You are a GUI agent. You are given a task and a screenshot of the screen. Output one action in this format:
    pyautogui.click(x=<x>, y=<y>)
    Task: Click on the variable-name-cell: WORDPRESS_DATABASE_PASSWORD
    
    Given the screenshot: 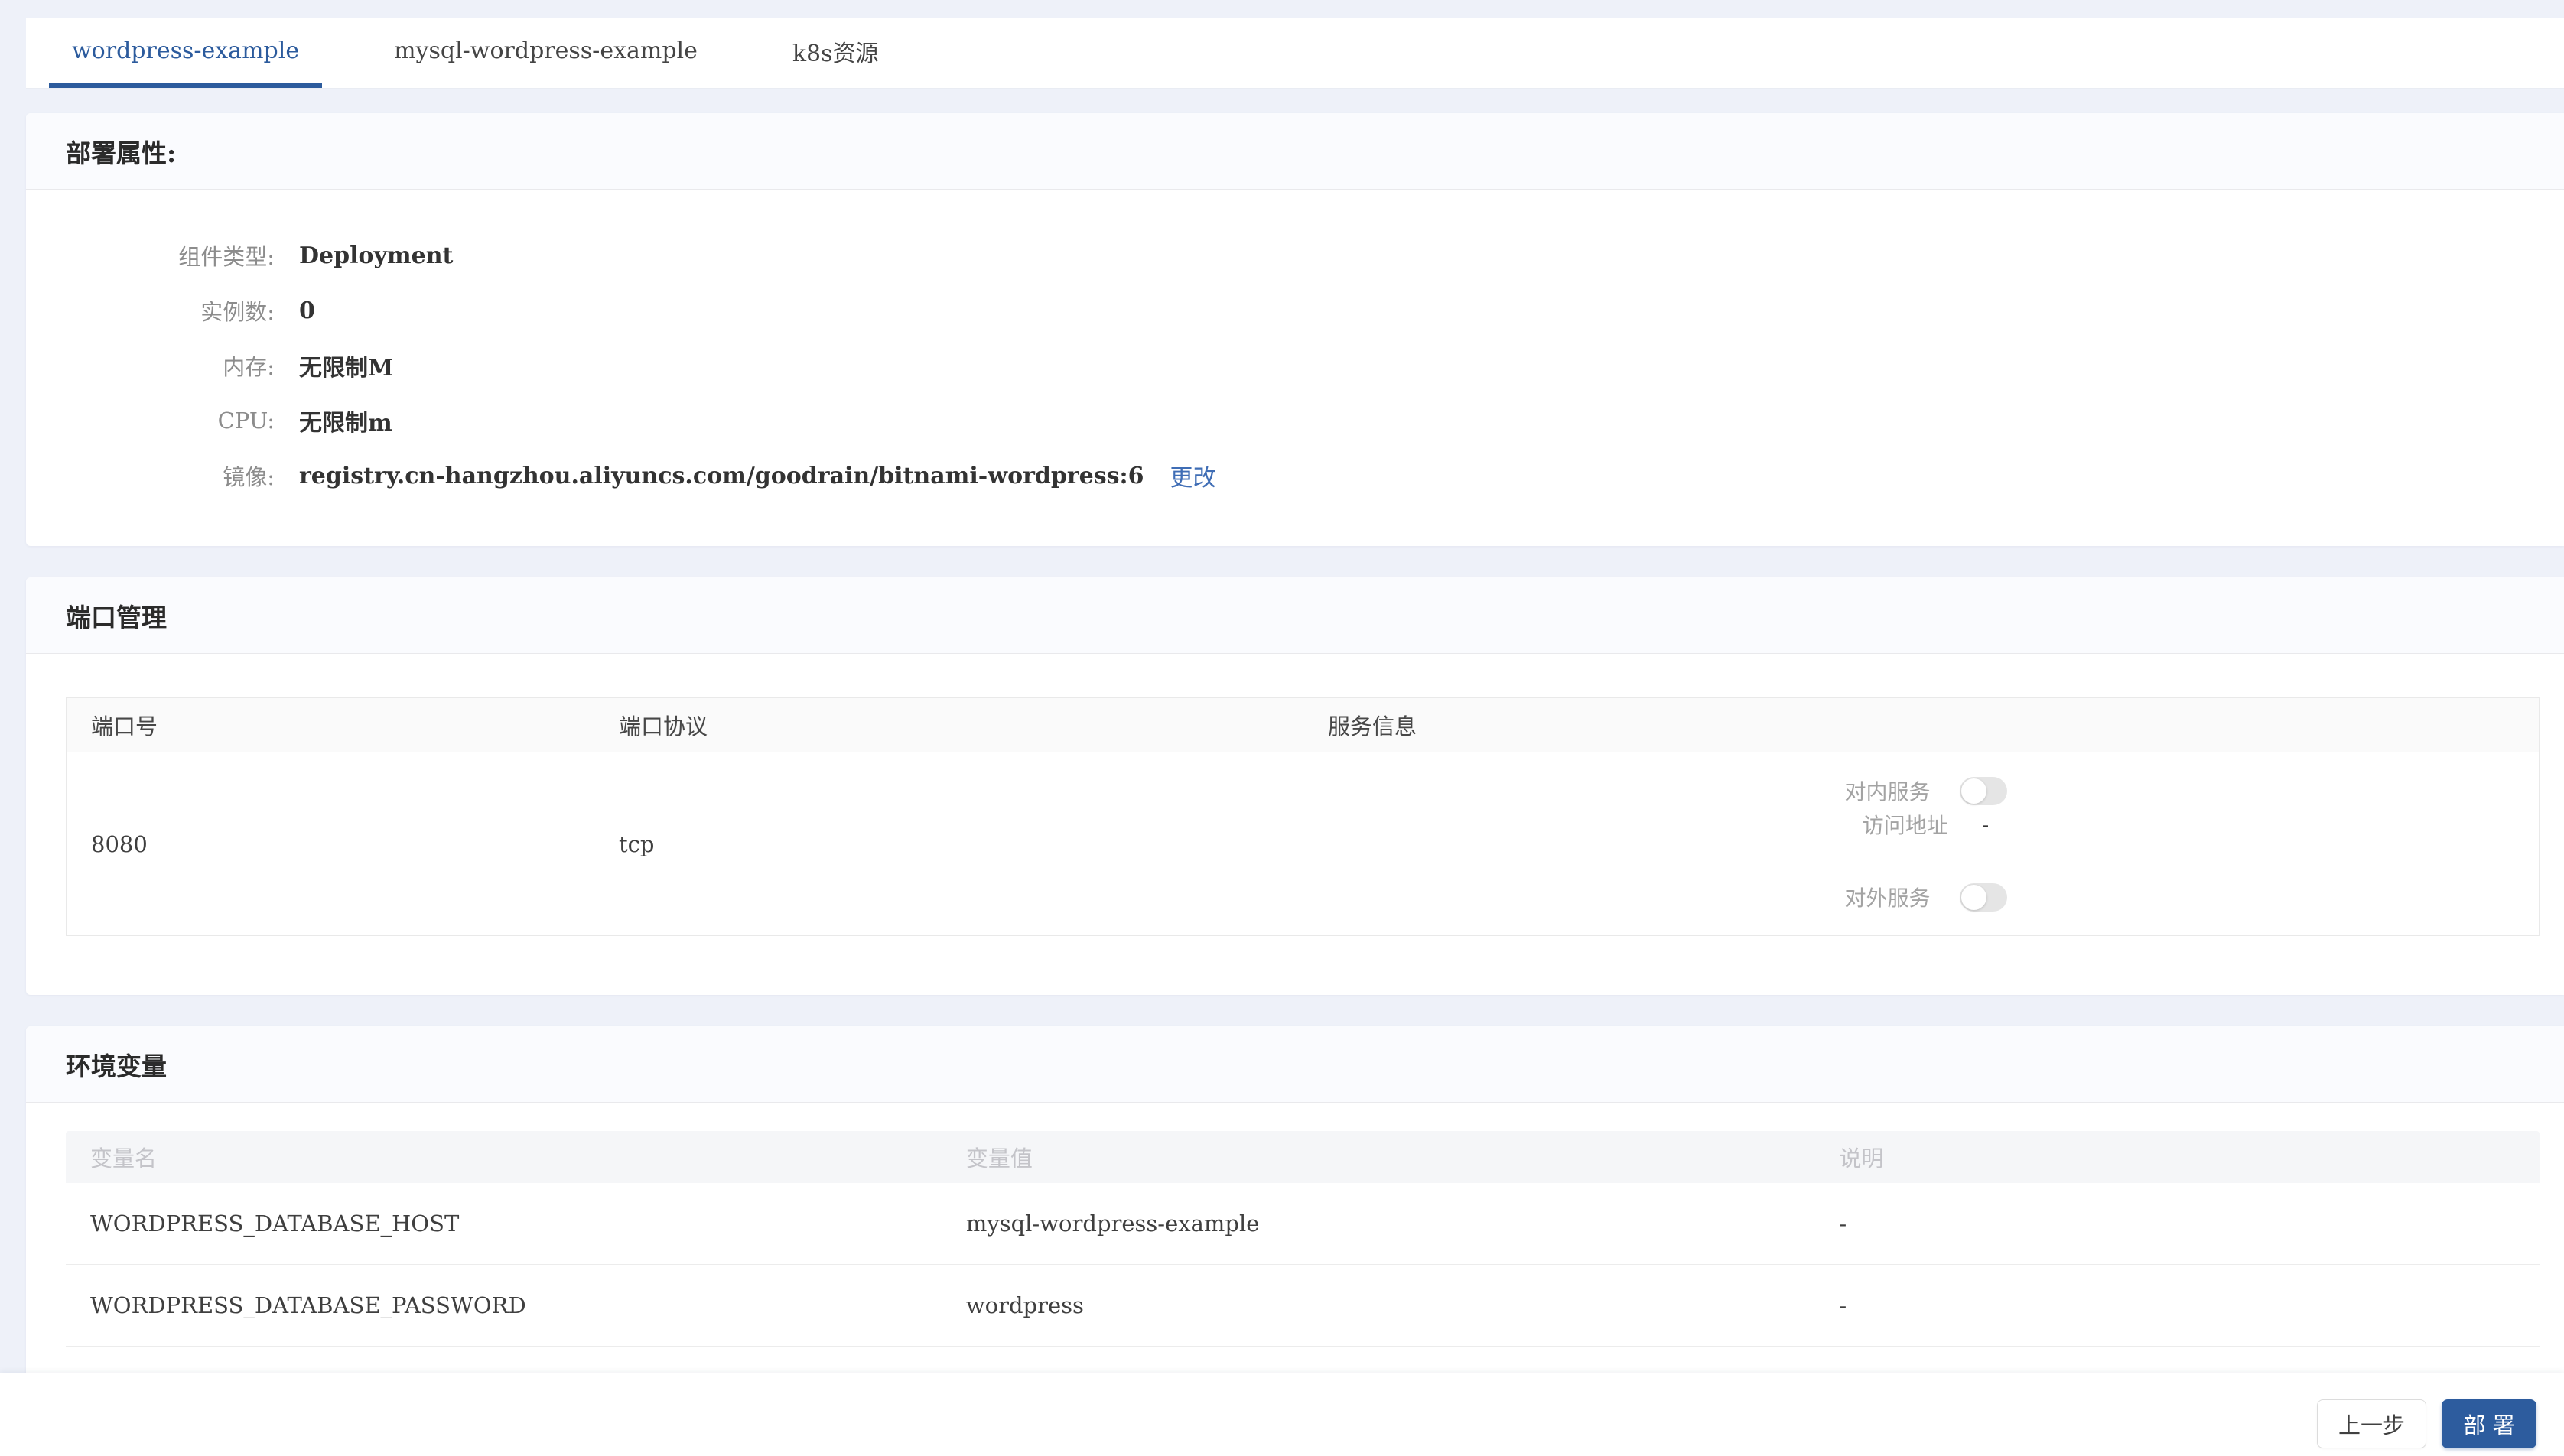 What is the action you would take?
    pyautogui.click(x=308, y=1305)
    